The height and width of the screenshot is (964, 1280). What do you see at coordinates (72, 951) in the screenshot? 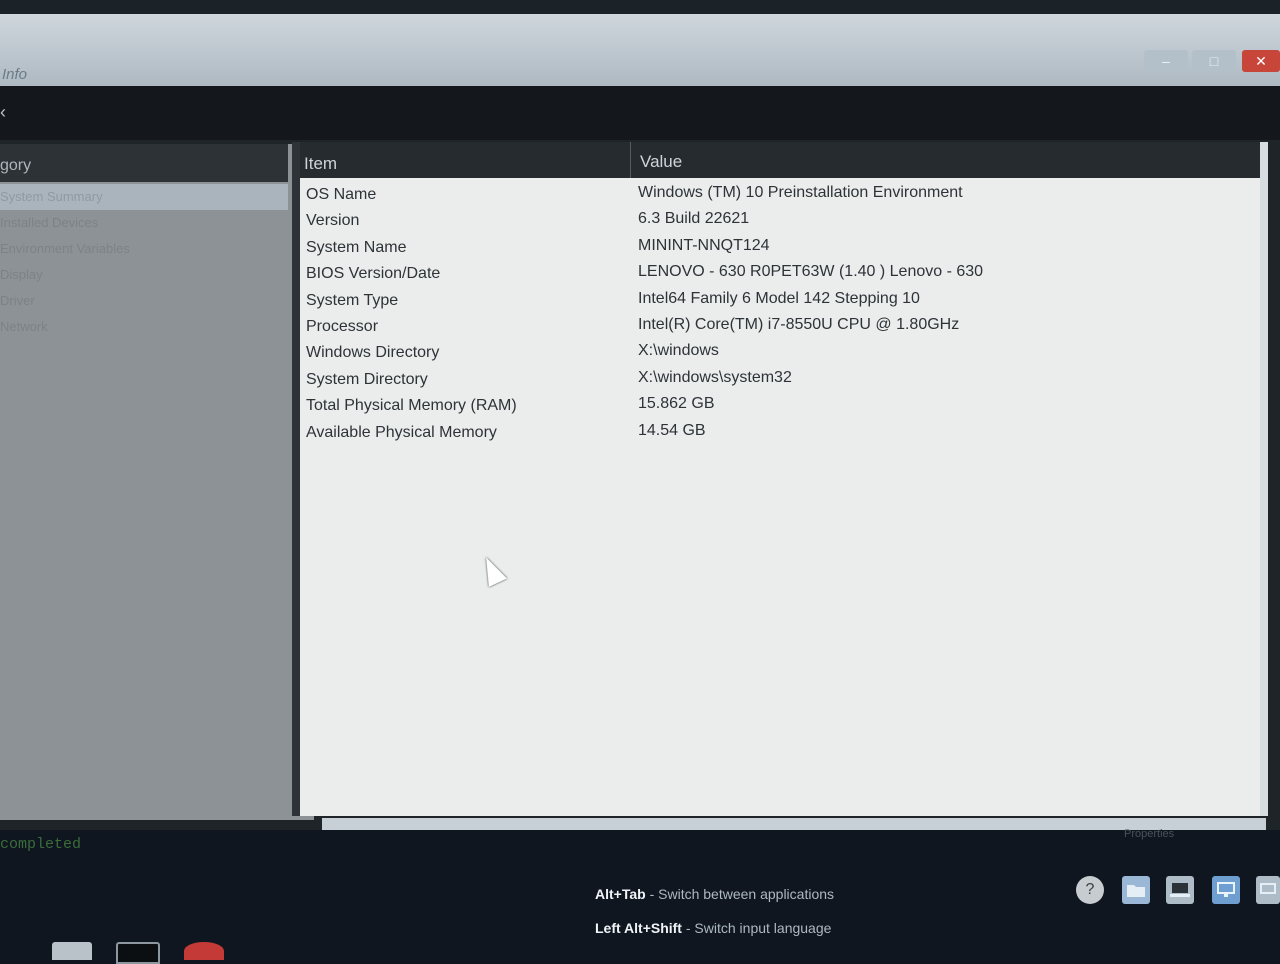
I see `taskbar-app-explorer` at bounding box center [72, 951].